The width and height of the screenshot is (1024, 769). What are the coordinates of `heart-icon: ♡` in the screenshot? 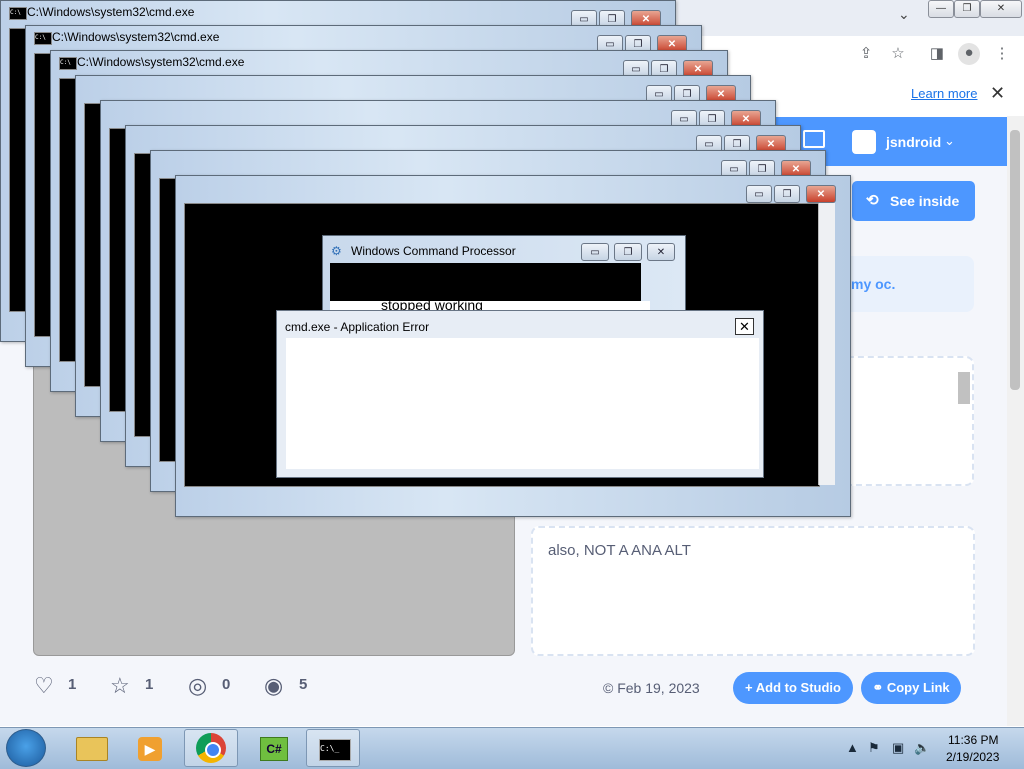 It's located at (44, 686).